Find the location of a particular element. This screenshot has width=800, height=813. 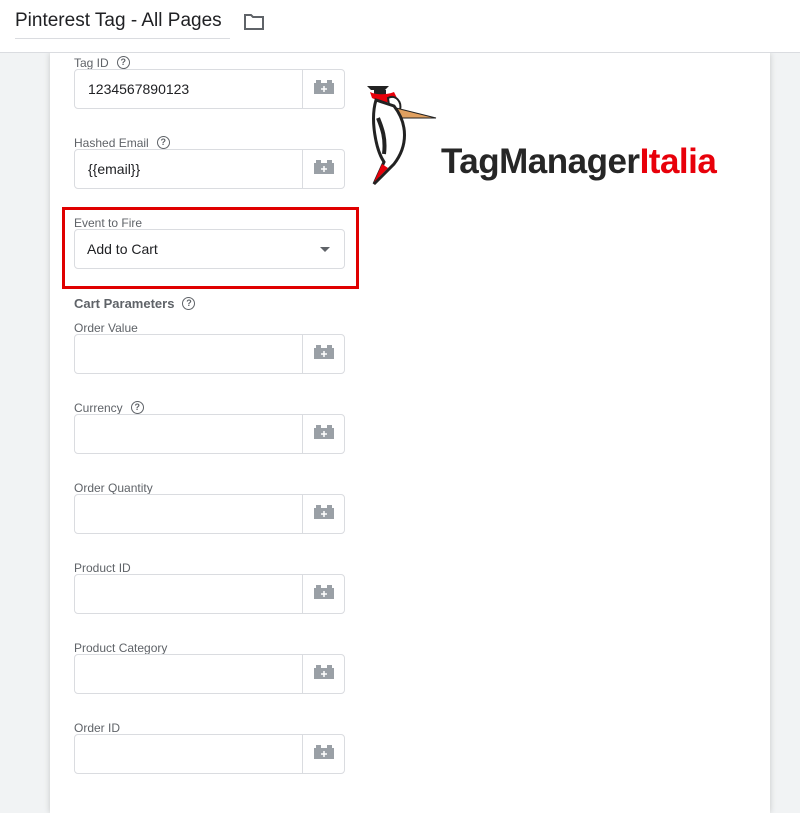

cart-param-field: Order Quantity is located at coordinates (209, 507).